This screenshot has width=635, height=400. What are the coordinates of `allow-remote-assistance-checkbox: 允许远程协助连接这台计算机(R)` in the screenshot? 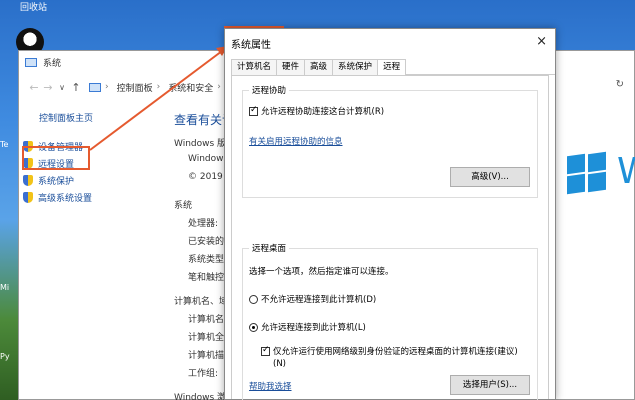 It's located at (316, 111).